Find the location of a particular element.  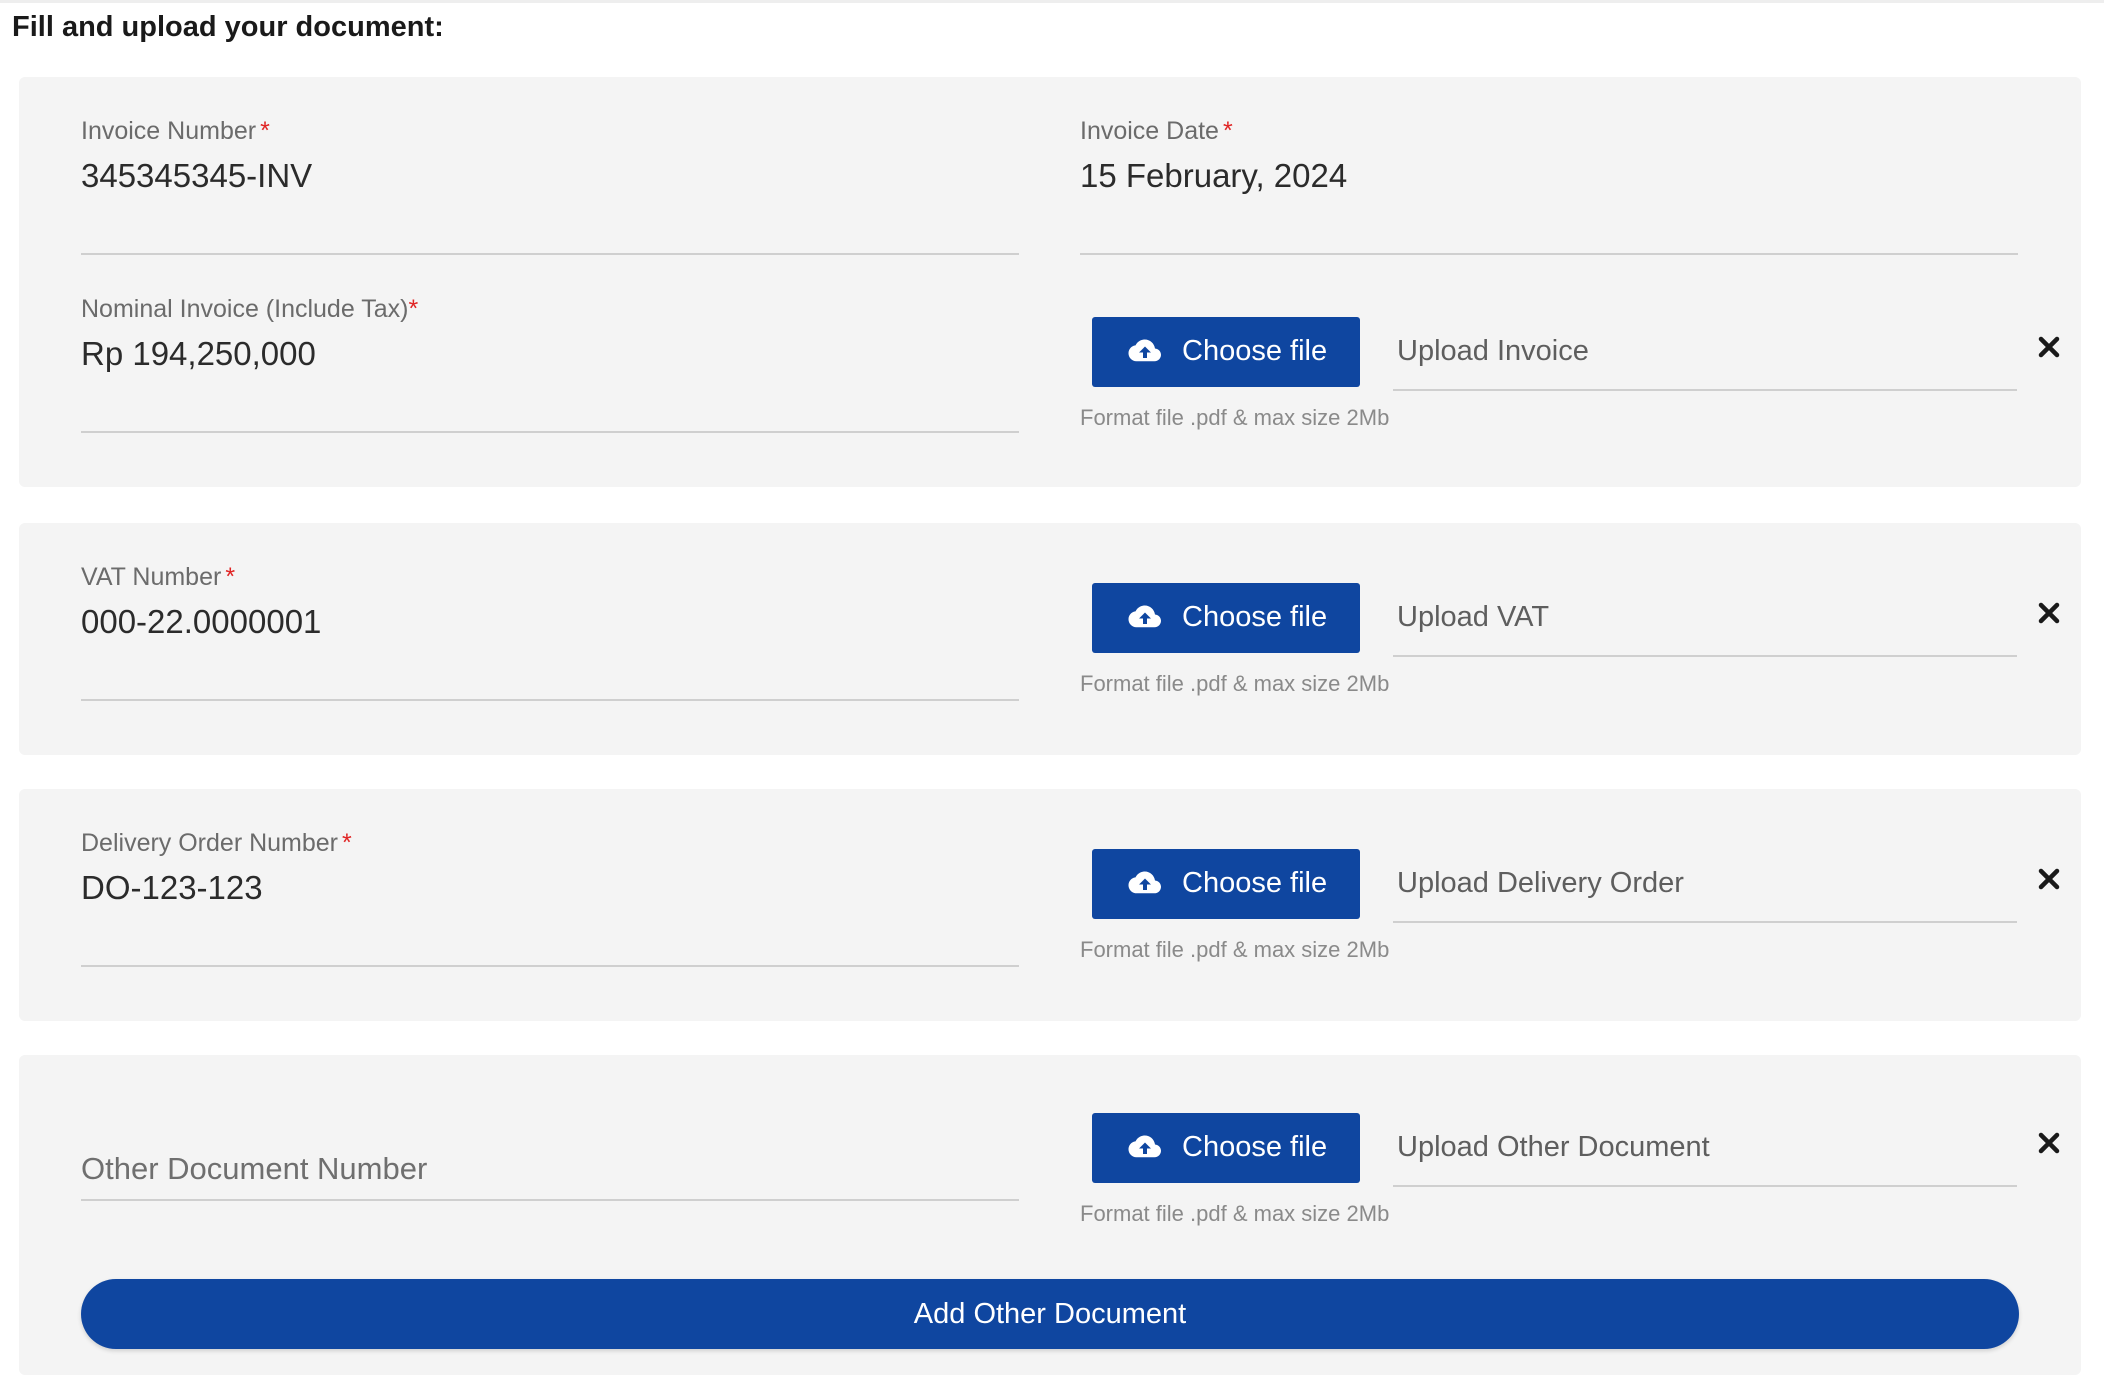

upload-other-document-field: Upload Other Document is located at coordinates (1705, 1150).